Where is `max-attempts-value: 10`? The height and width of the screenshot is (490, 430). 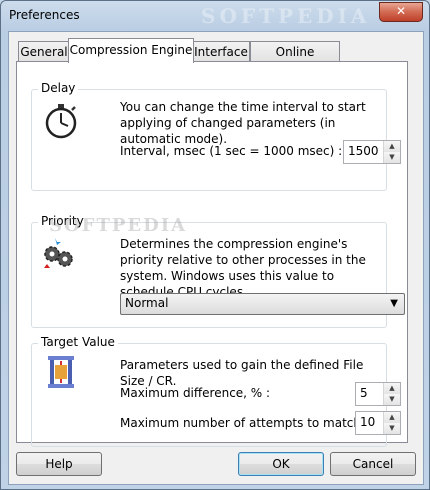
max-attempts-value: 10 is located at coordinates (368, 422).